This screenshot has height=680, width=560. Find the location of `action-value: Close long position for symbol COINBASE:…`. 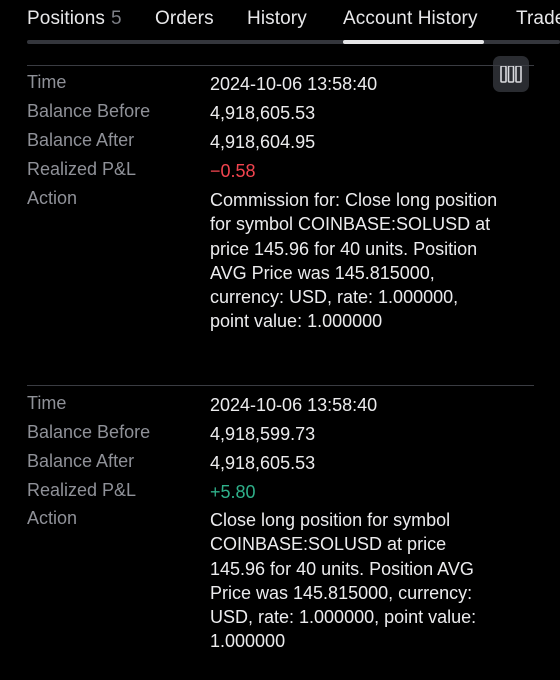

action-value: Close long position for symbol COINBASE:… is located at coordinates (343, 581).